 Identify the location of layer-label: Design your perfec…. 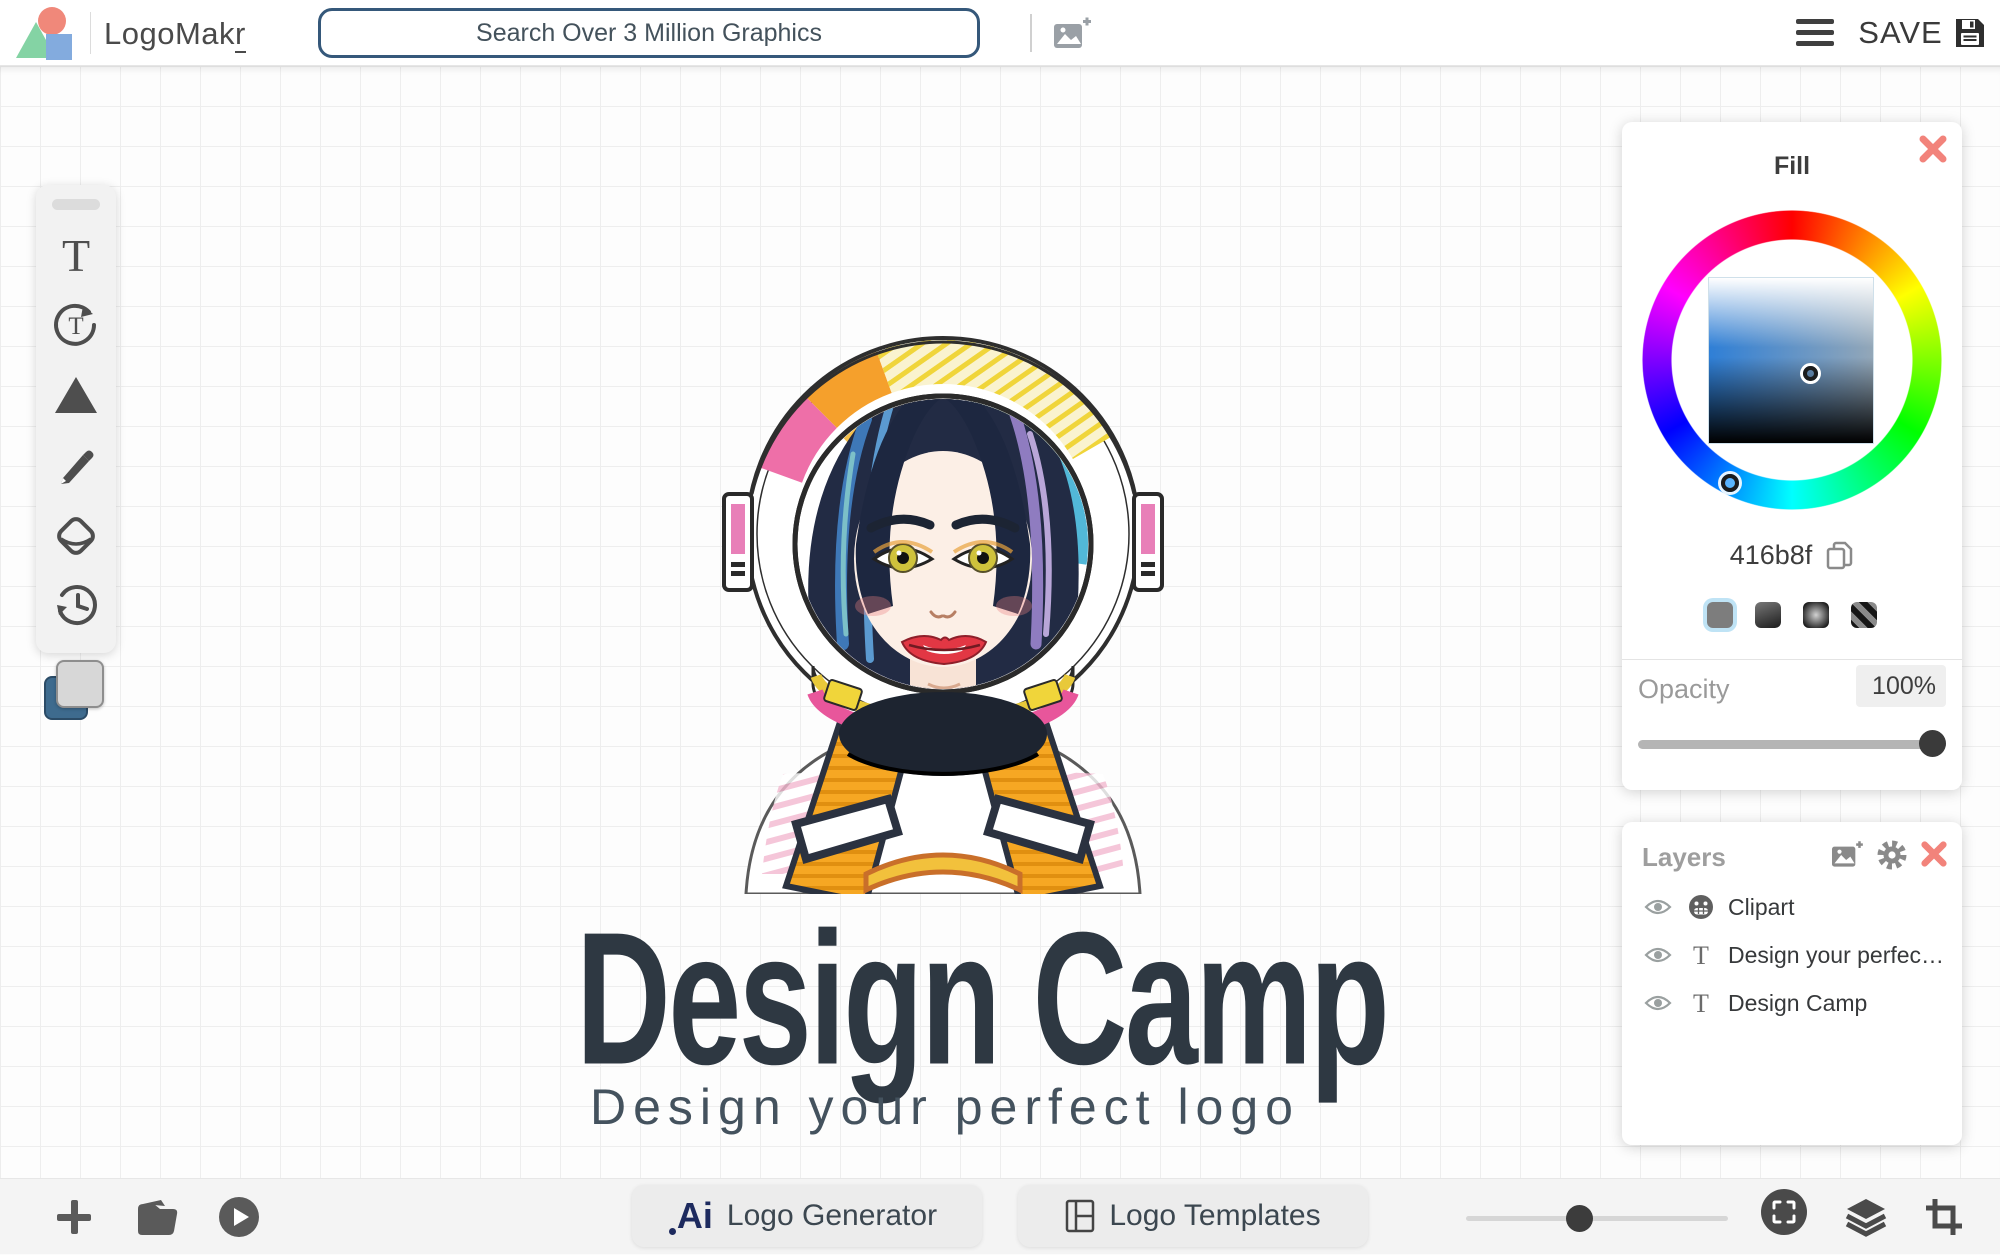
(1836, 954).